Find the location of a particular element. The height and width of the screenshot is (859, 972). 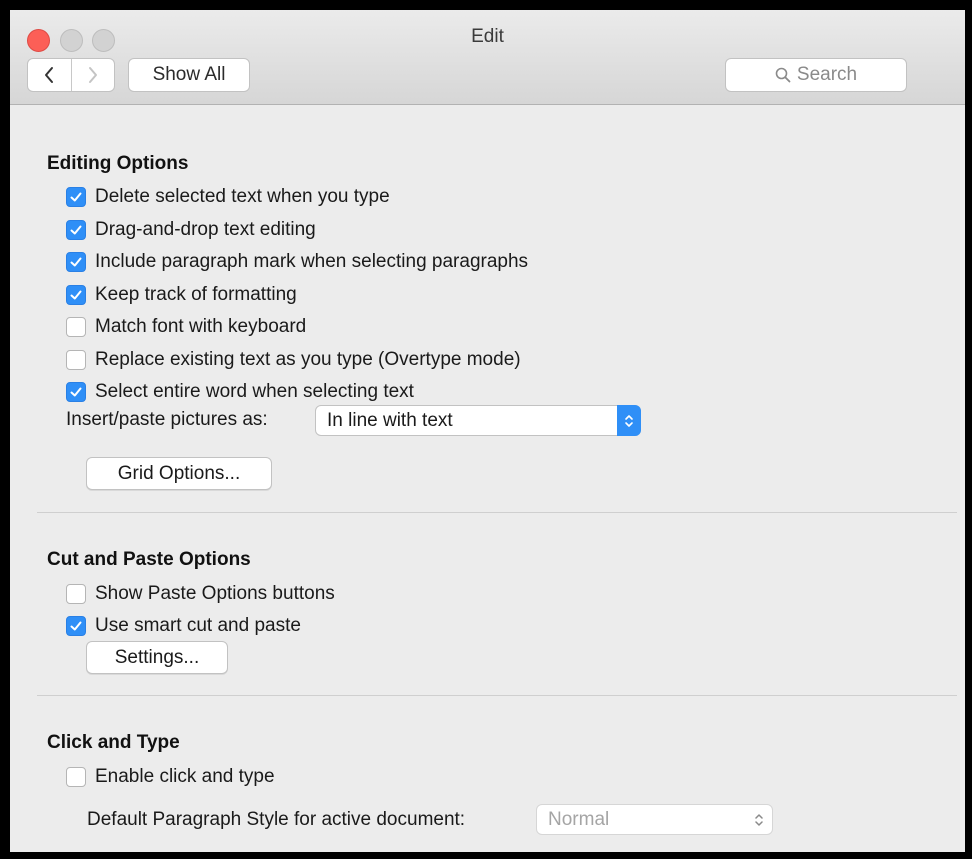

checkbox-label: Delete selected text when you type is located at coordinates (242, 196).